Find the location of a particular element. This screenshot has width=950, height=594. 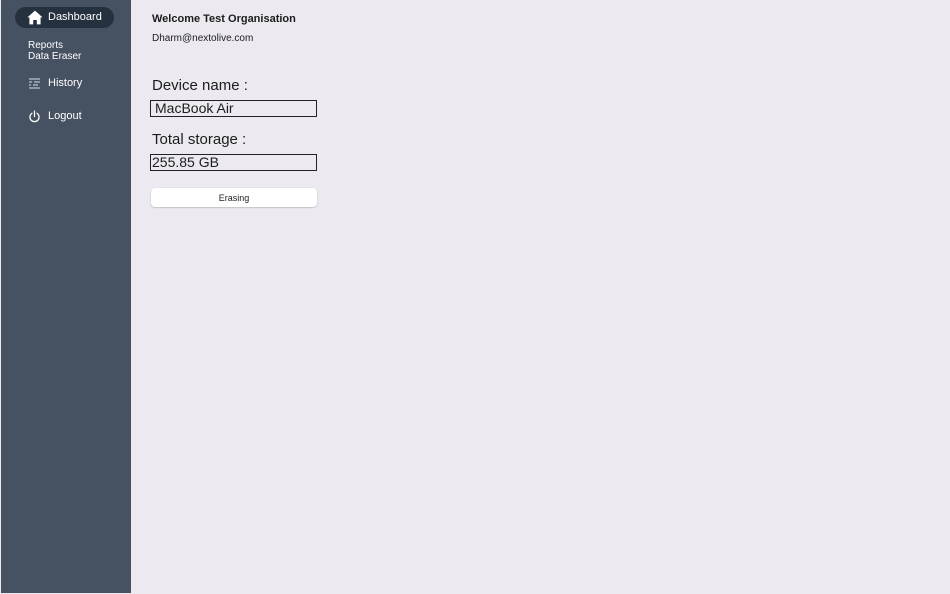

device-name-label: Device name : is located at coordinates (200, 85).